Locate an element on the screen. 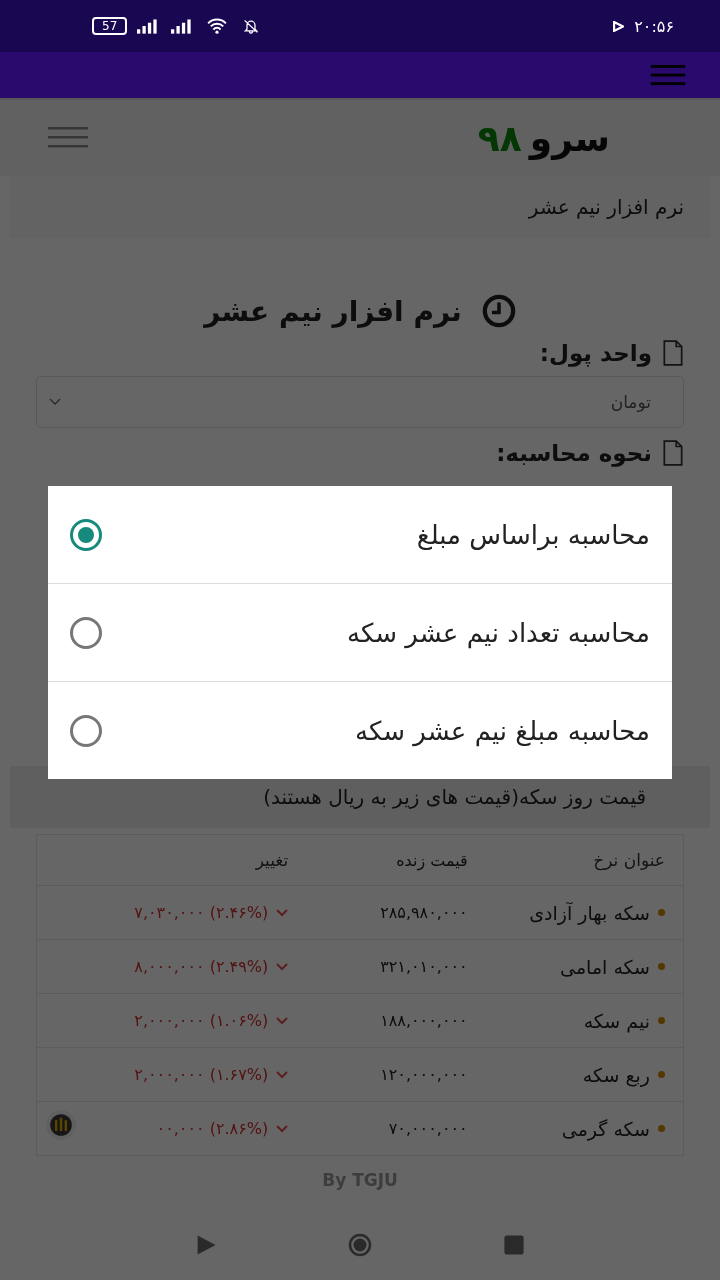 This screenshot has width=720, height=1280. change-value: ۲,۰۰۰,۰۰۰ (۱.۶۷%) is located at coordinates (201, 1074).